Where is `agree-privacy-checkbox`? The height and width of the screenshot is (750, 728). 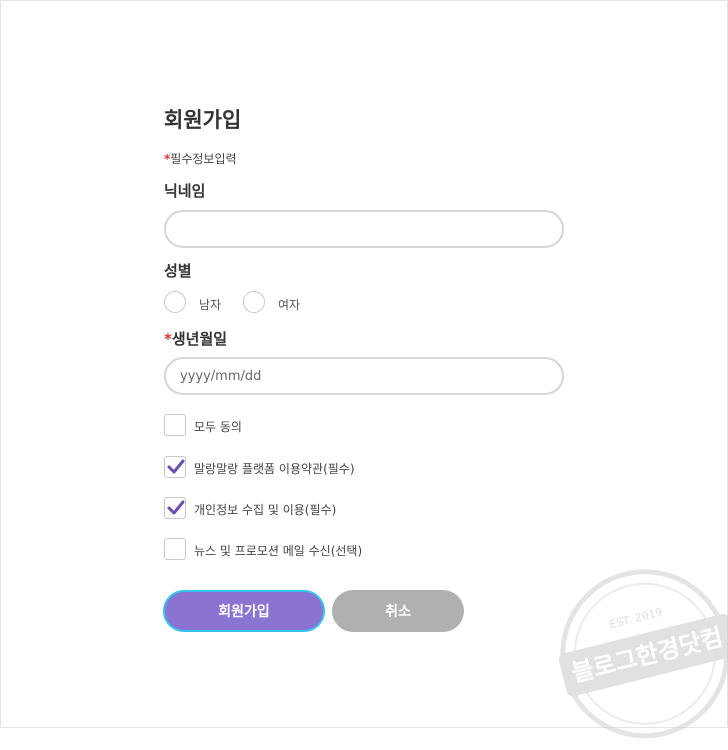 agree-privacy-checkbox is located at coordinates (175, 508).